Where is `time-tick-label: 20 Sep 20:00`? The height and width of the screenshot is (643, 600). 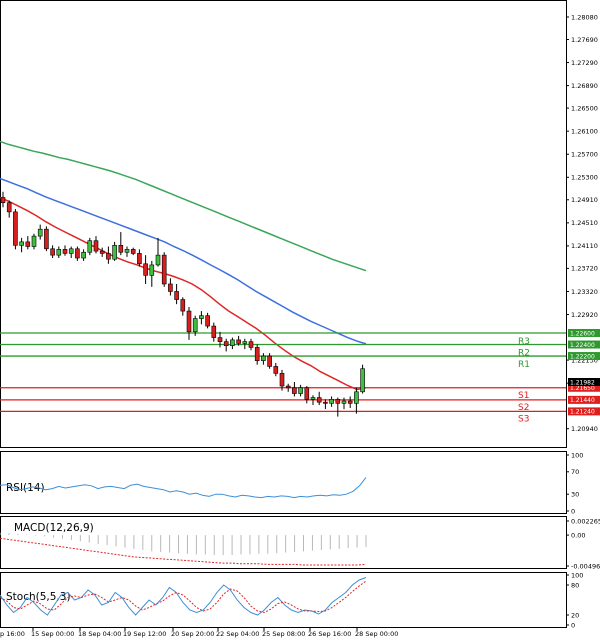 time-tick-label: 20 Sep 20:00 is located at coordinates (192, 634).